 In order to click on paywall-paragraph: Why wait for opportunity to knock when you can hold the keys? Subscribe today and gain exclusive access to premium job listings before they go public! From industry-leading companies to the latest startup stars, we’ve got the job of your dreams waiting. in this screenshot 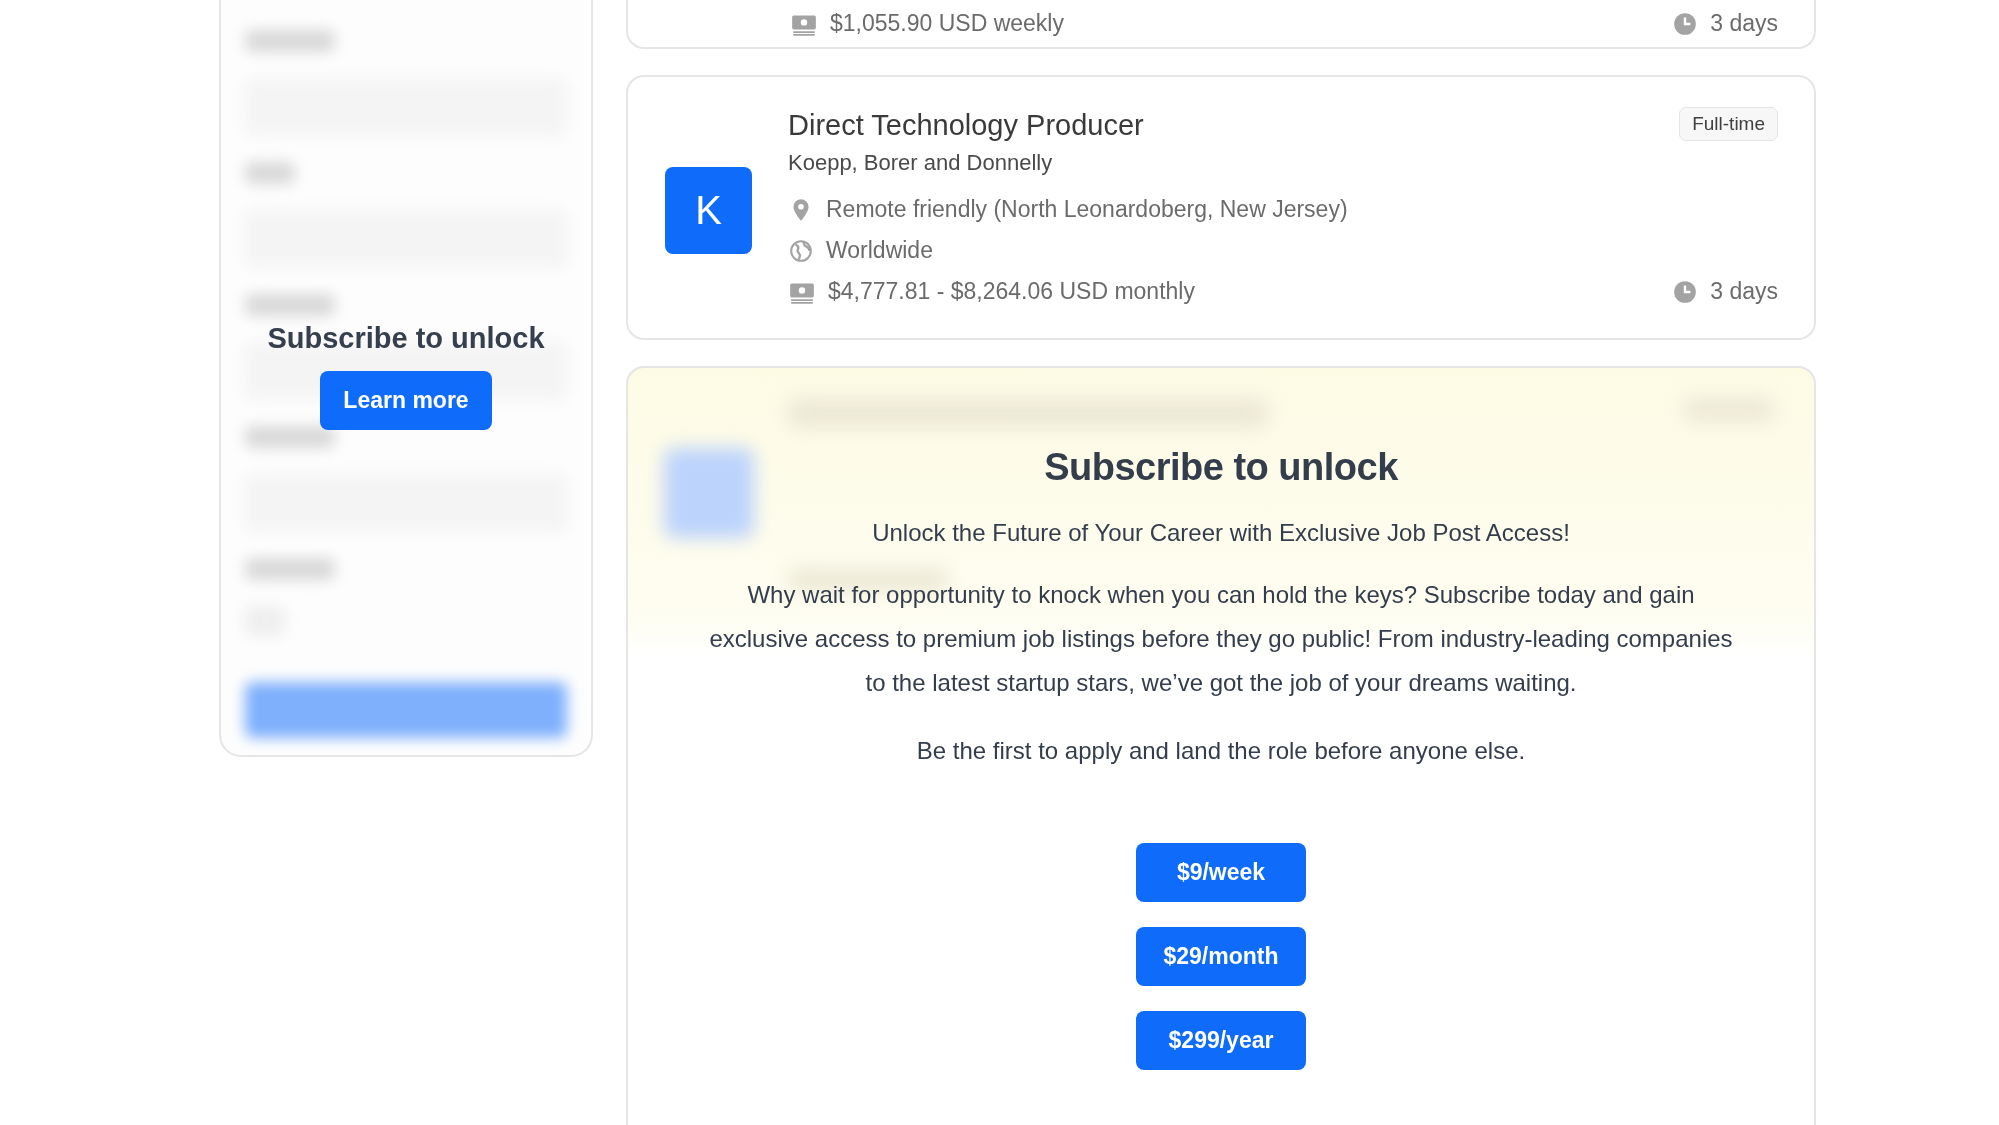, I will do `click(1221, 639)`.